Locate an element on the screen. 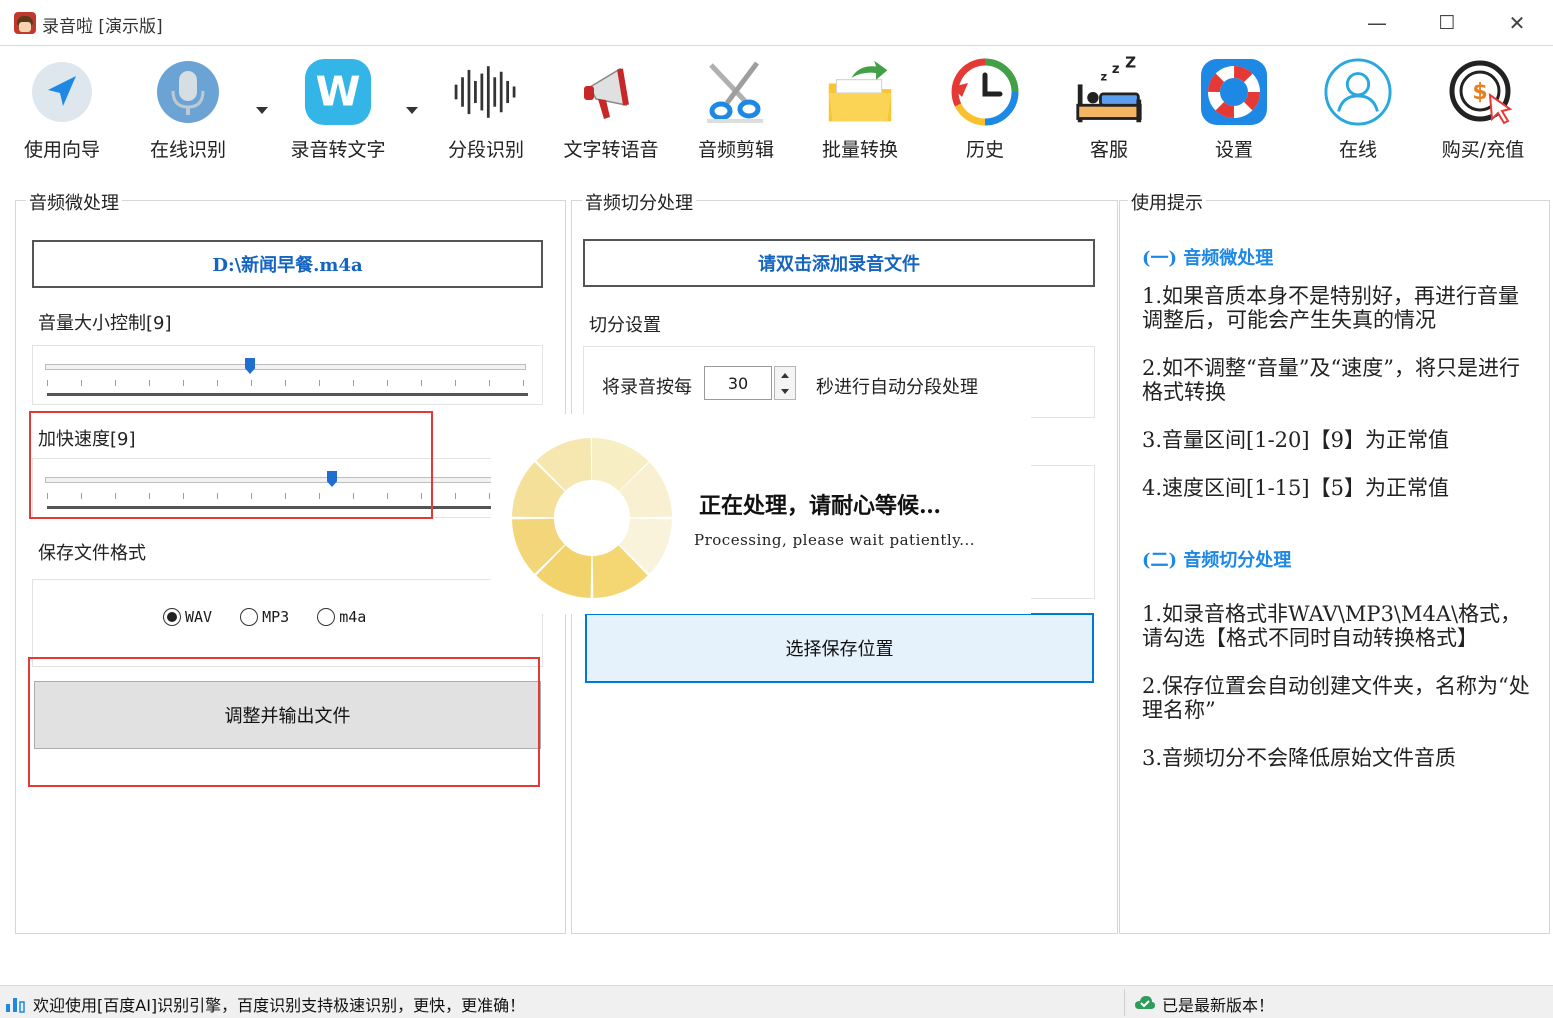 This screenshot has height=1018, width=1553. toolbar-service-button: zzZ 客服 is located at coordinates (1109, 109).